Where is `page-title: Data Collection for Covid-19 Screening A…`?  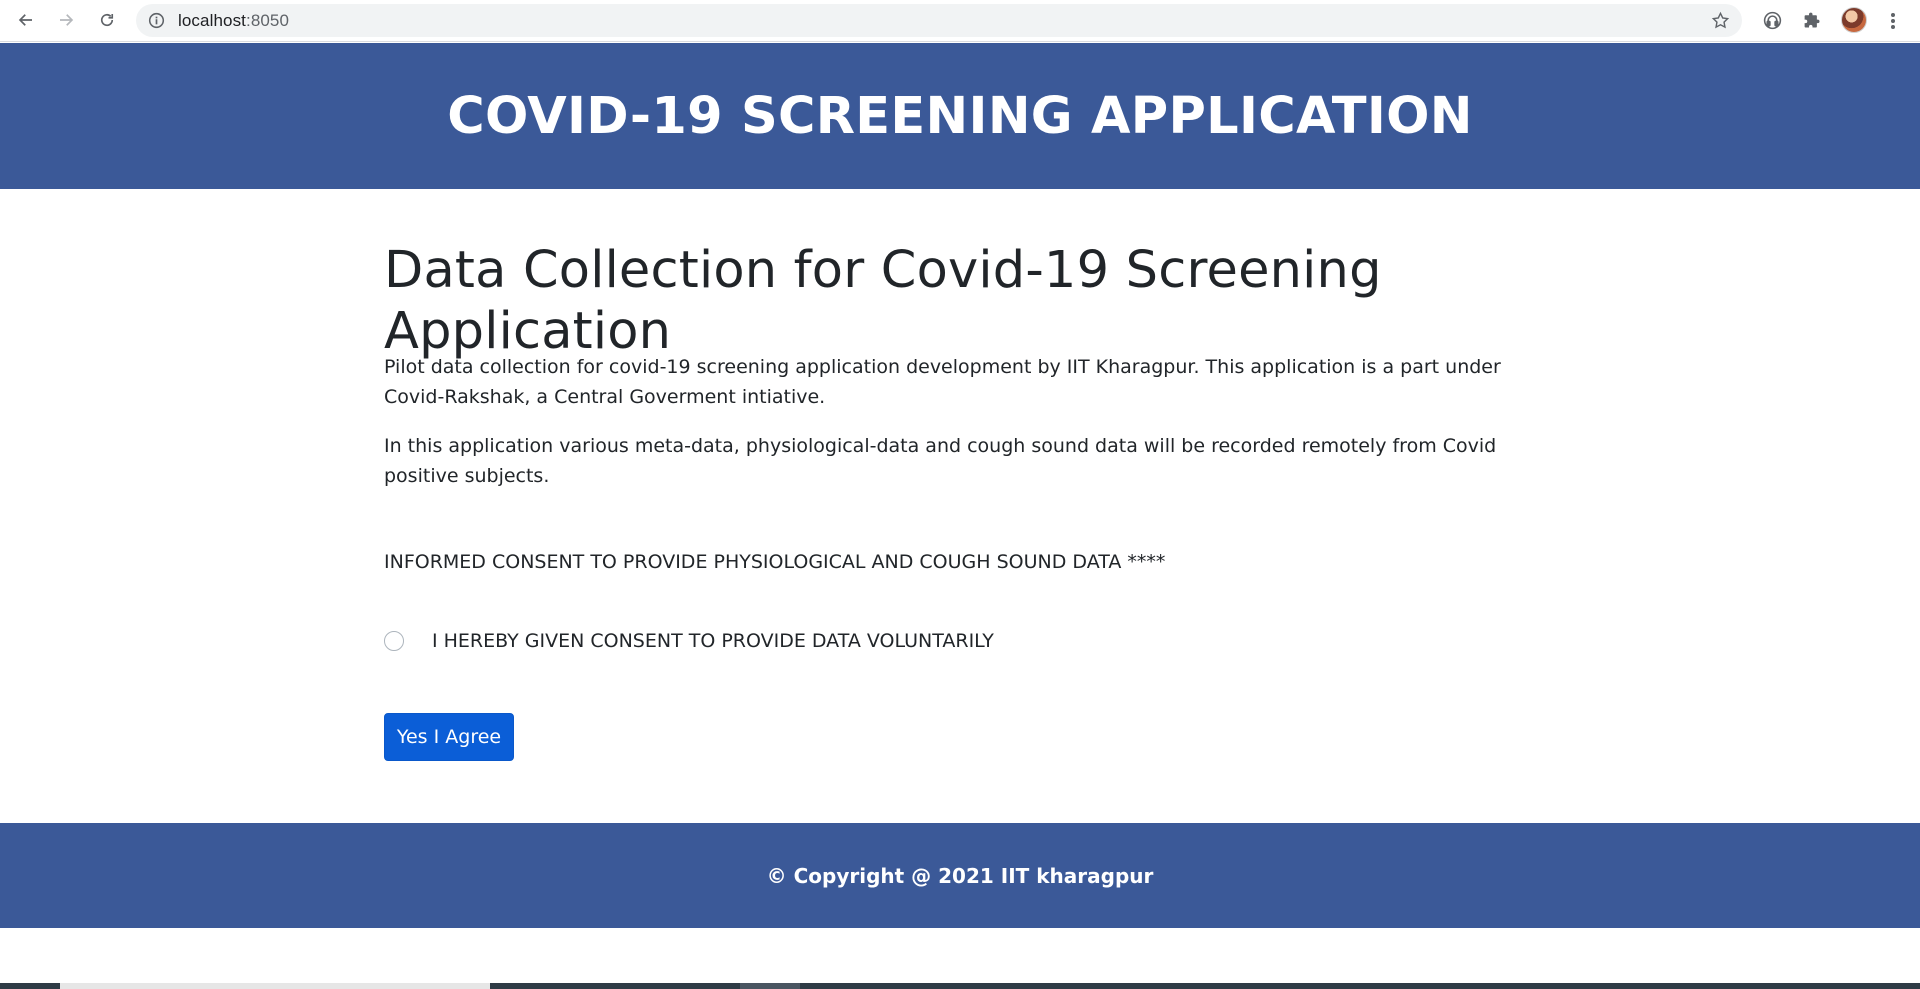 page-title: Data Collection for Covid-19 Screening A… is located at coordinates (883, 301).